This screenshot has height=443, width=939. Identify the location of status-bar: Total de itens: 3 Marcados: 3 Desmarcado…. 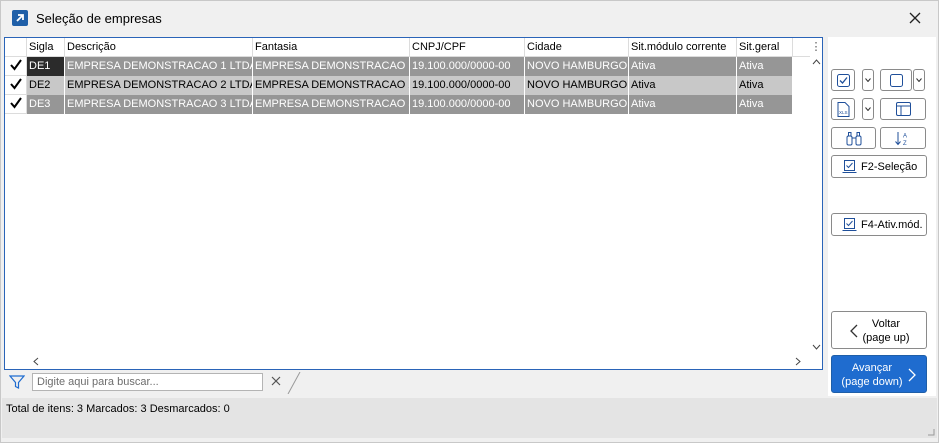
(469, 418).